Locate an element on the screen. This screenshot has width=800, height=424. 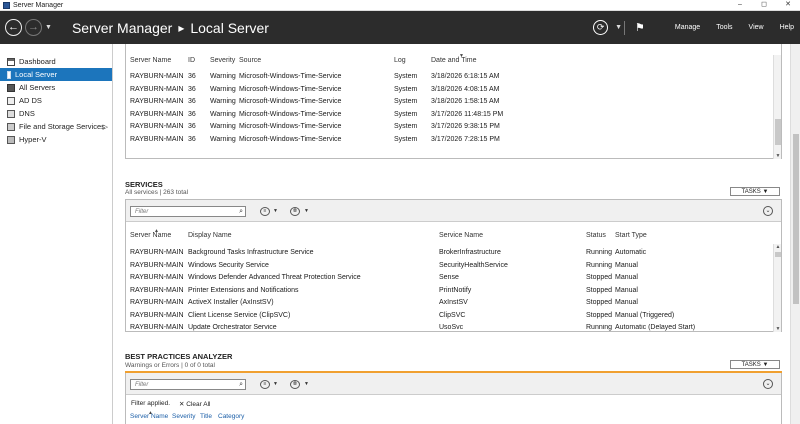
menu-manage: Manage is located at coordinates (687, 27).